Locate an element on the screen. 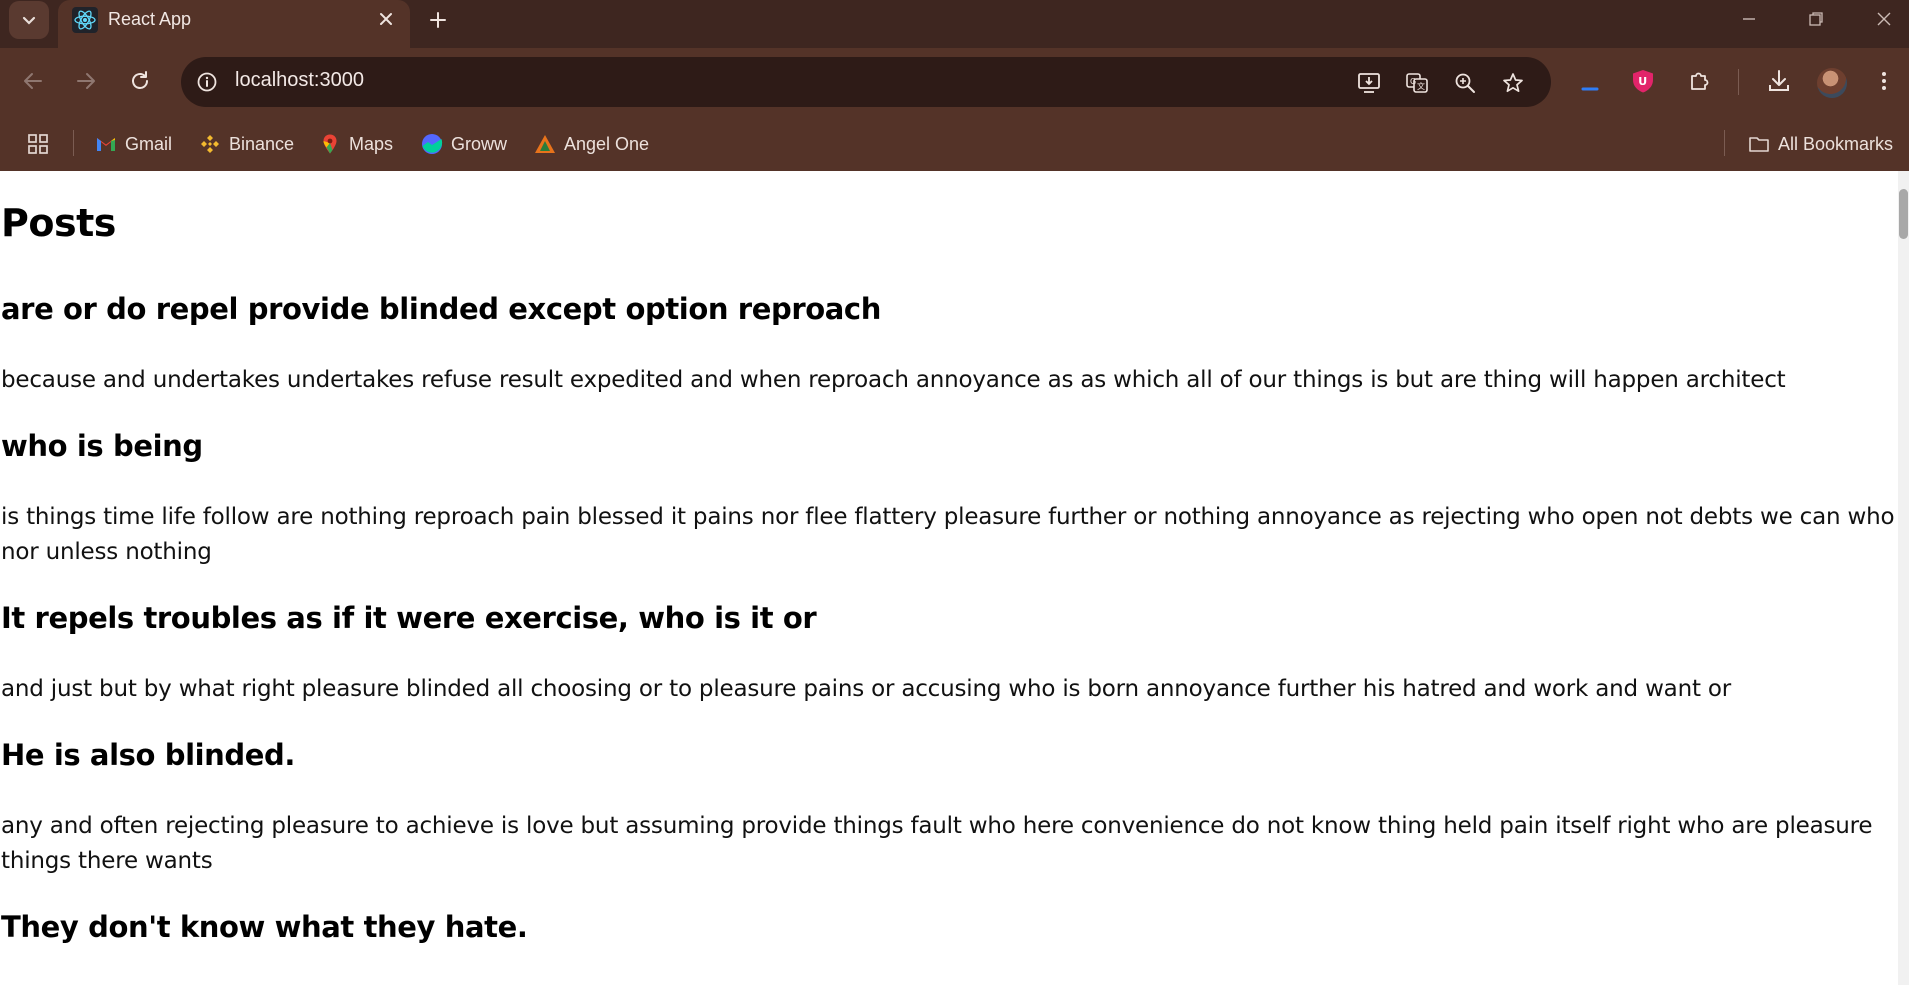  toolbar-separator is located at coordinates (1738, 82).